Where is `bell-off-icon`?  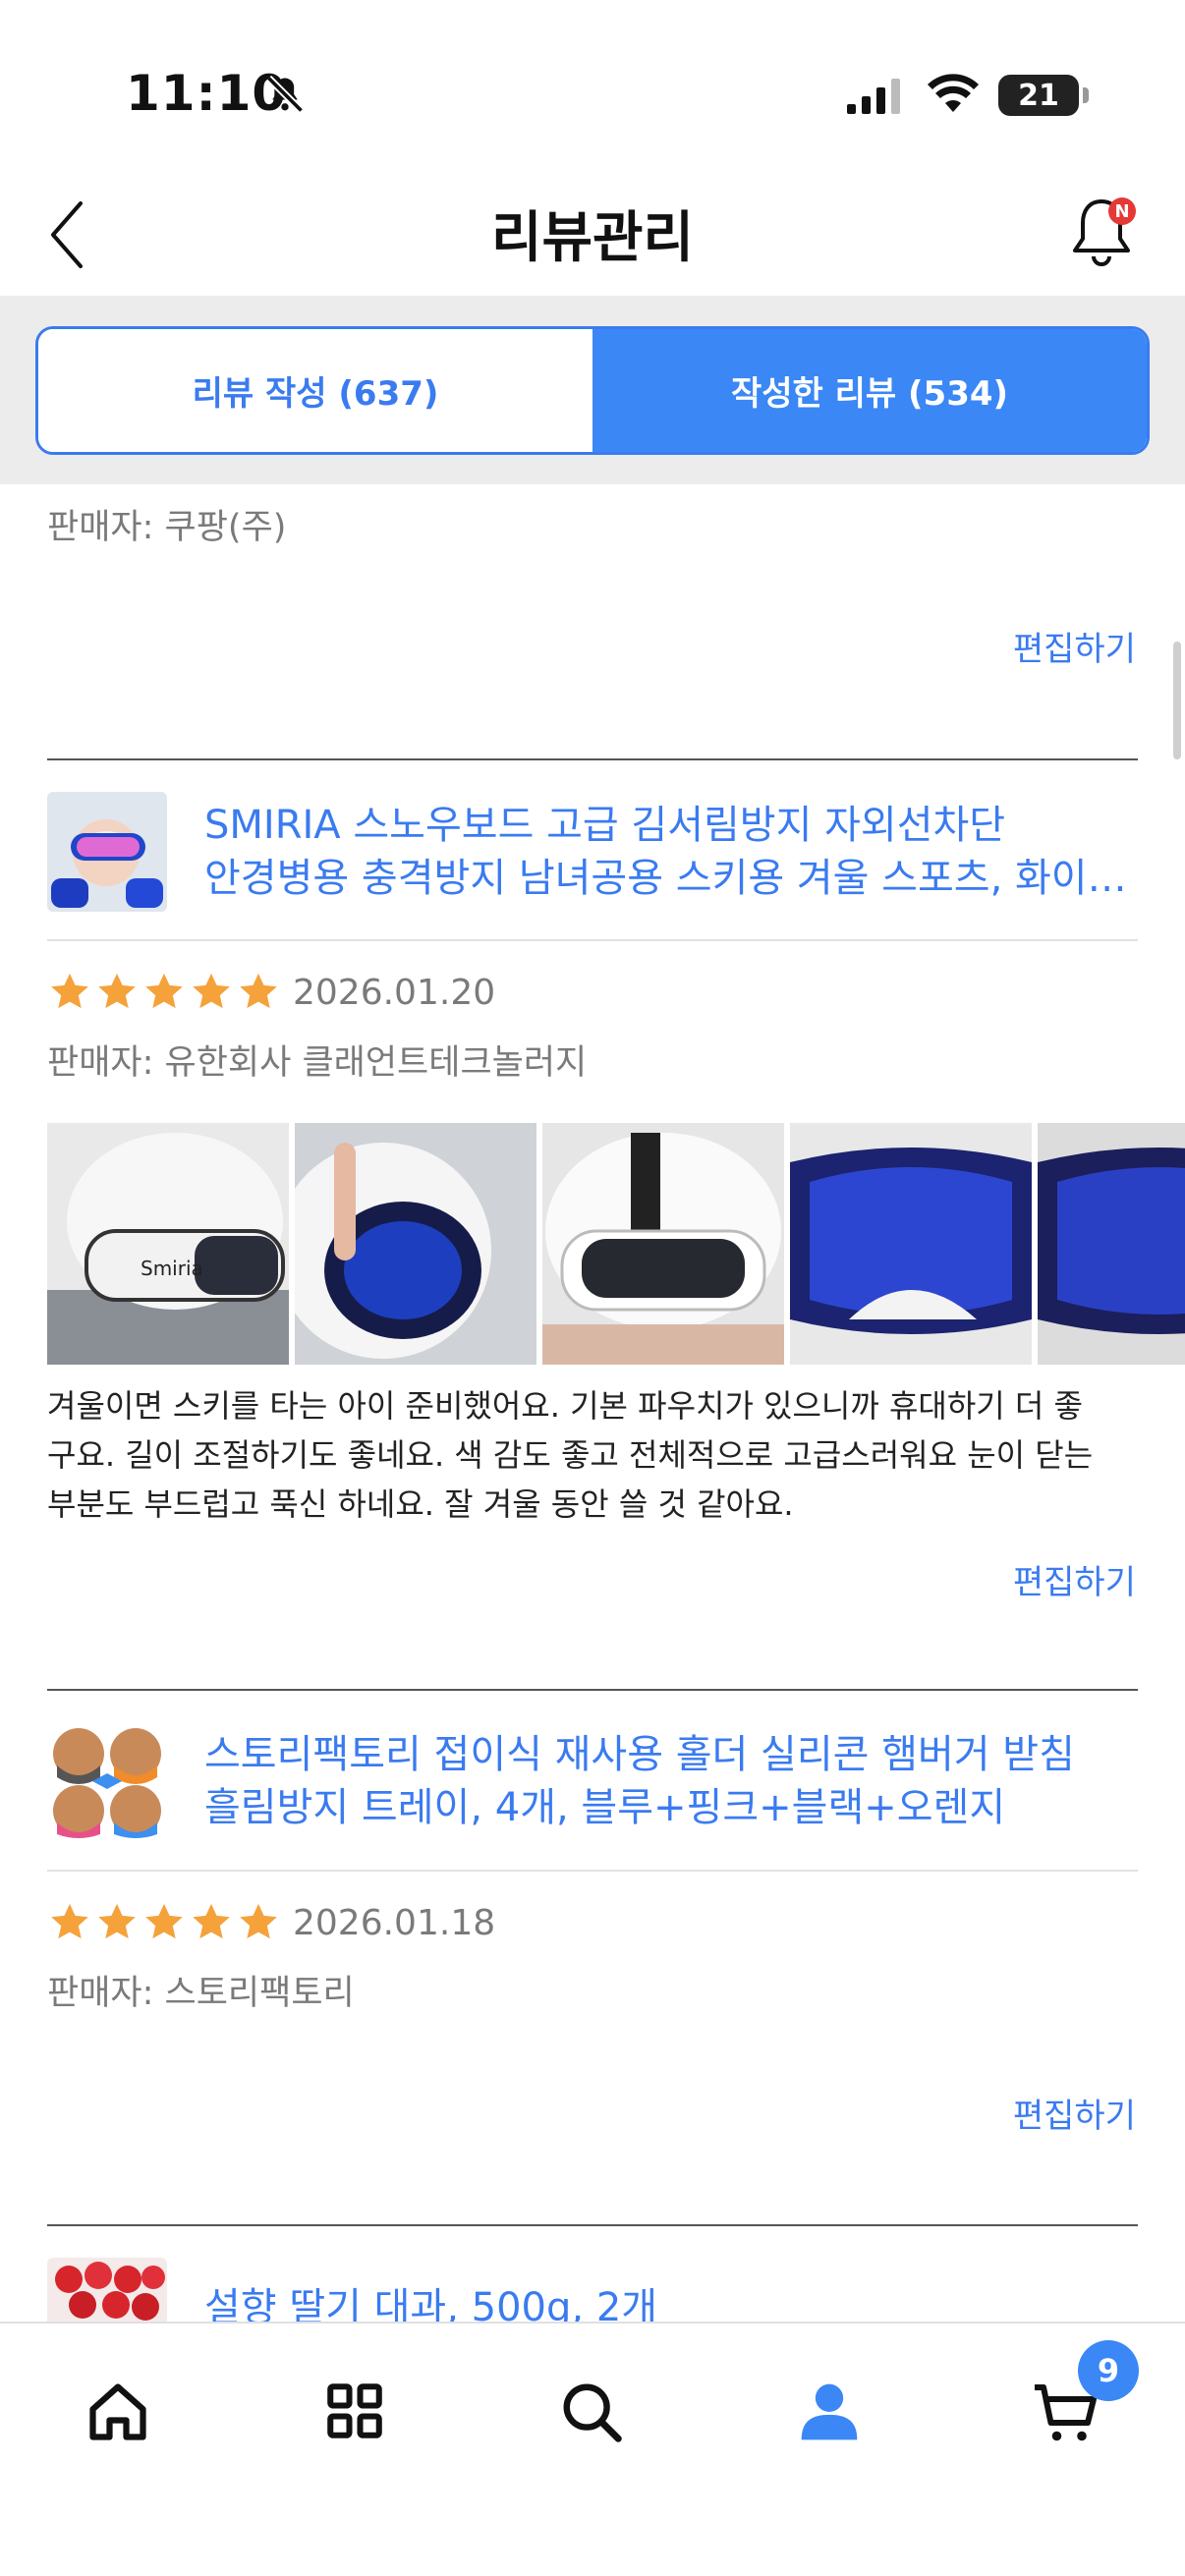
bell-off-icon is located at coordinates (285, 94).